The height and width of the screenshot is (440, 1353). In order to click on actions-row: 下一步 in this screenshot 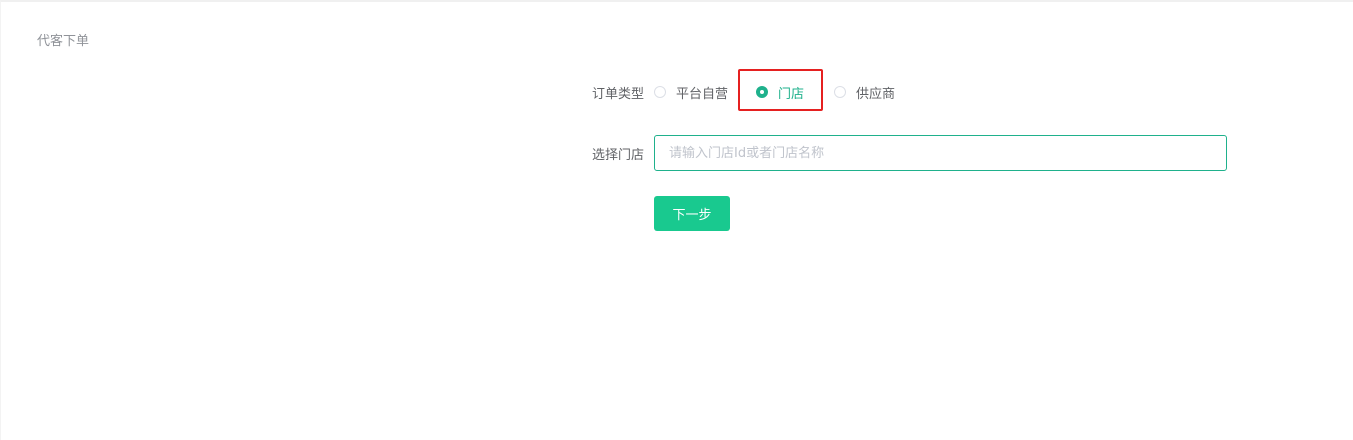, I will do `click(692, 213)`.